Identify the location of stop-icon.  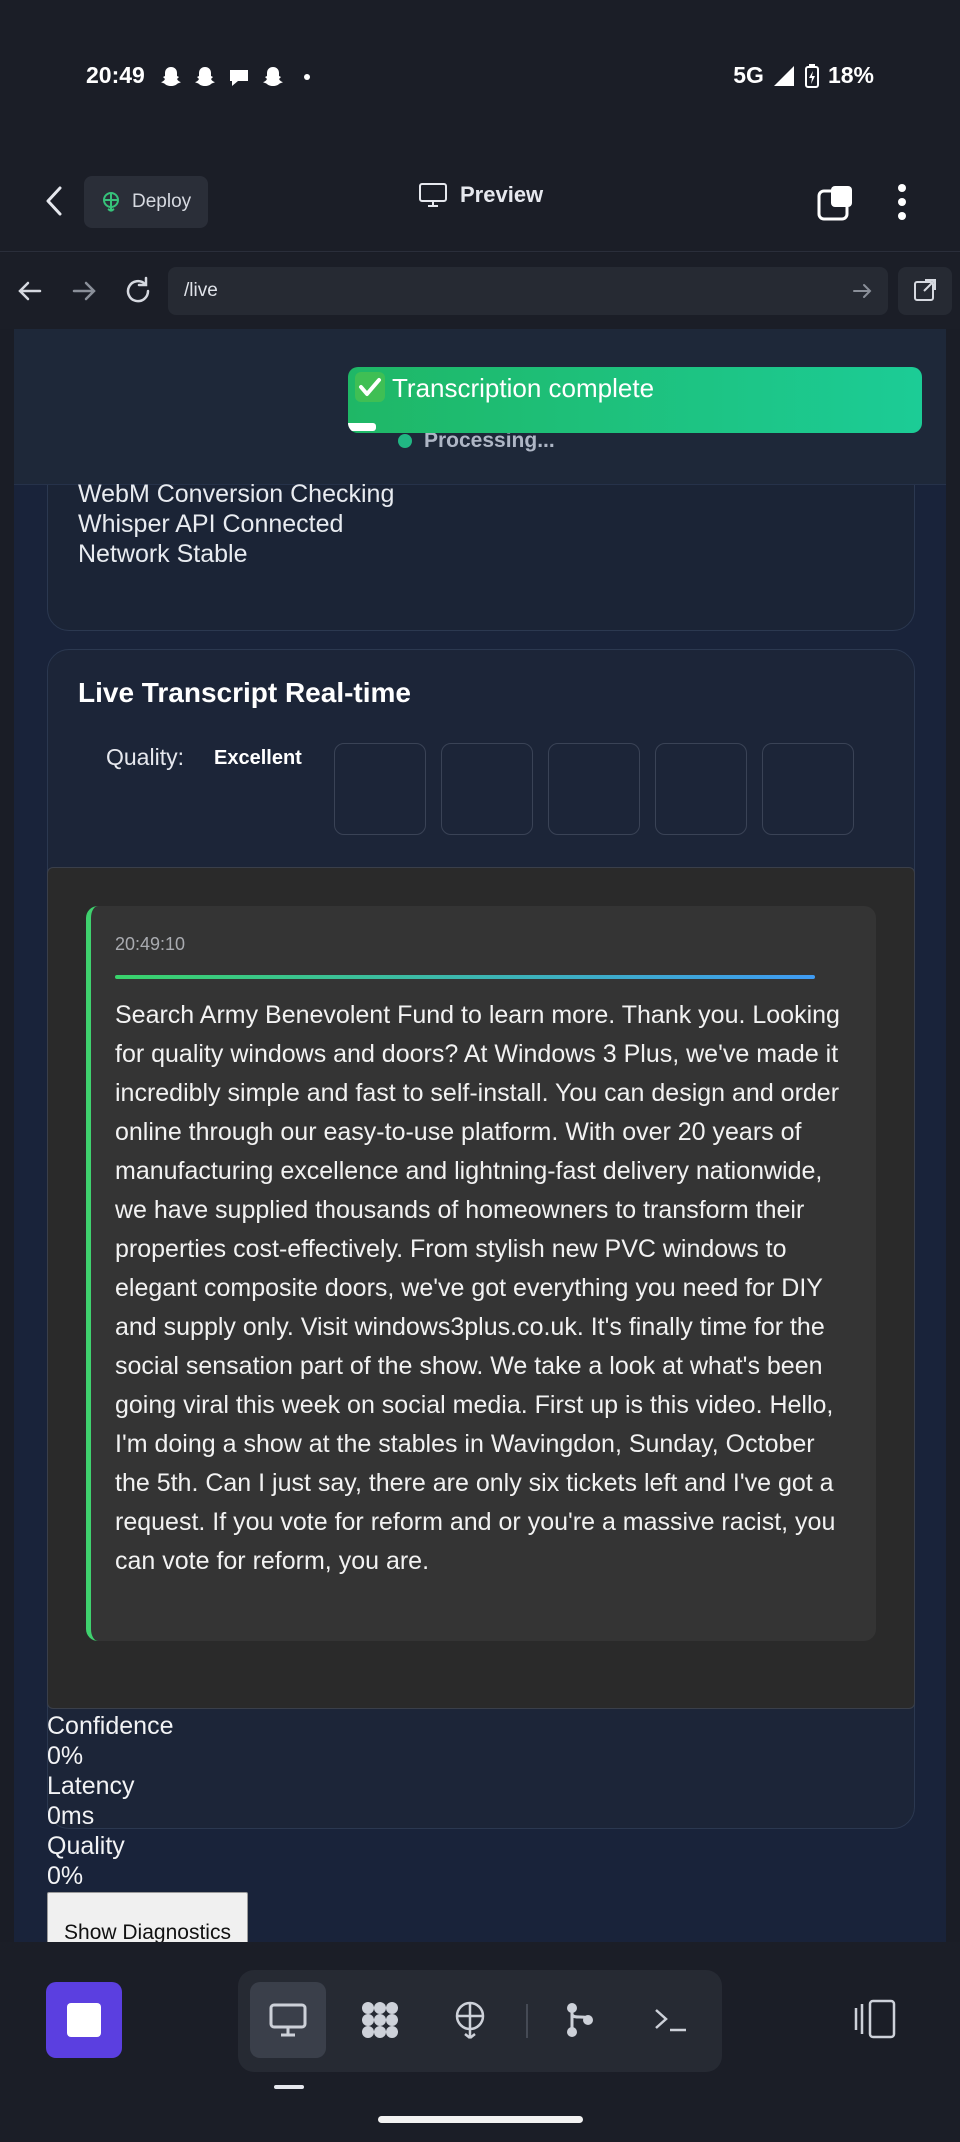
(84, 2020).